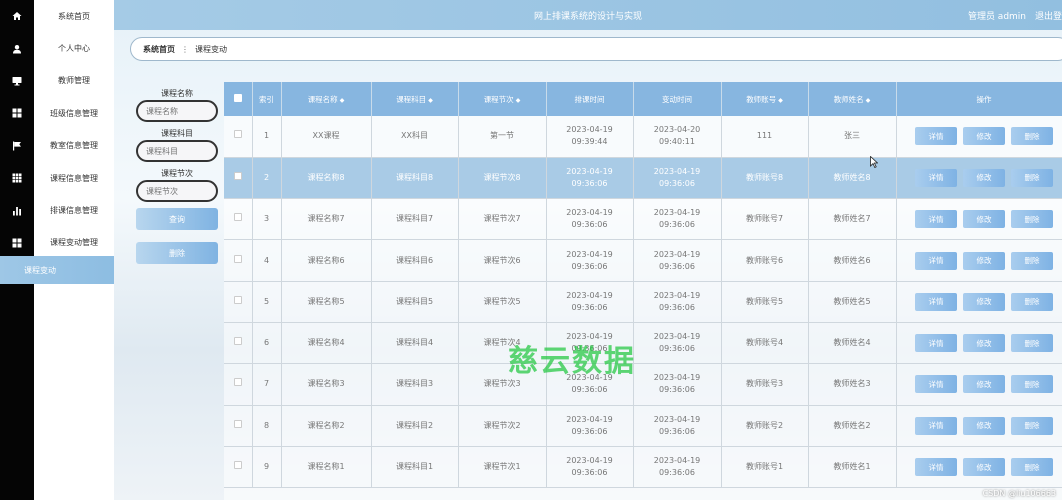 The image size is (1062, 500). Describe the element at coordinates (17, 48) in the screenshot. I see `user-icon` at that location.